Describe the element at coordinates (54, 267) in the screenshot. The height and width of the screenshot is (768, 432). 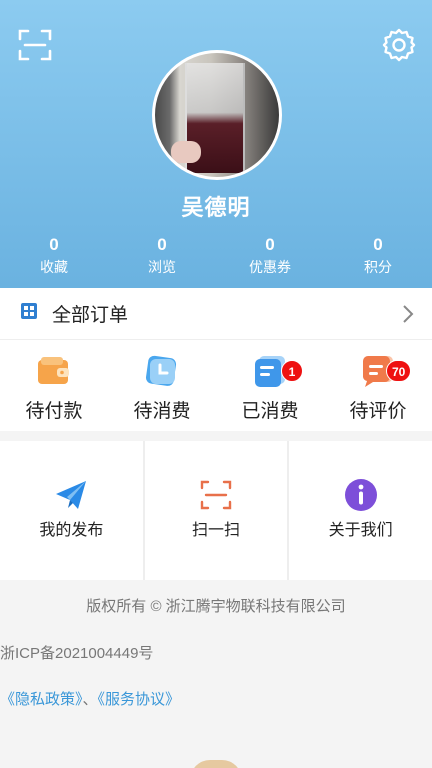
I see `stat-label: 收藏` at that location.